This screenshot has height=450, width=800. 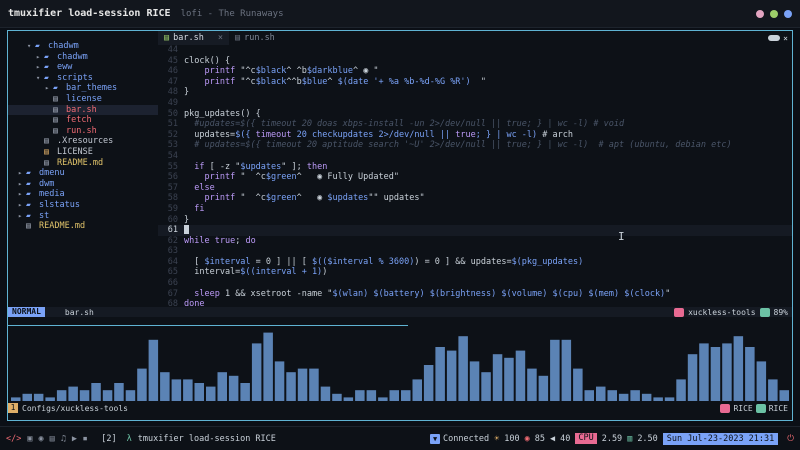 I want to click on tree-item: ▤ .Xresources, so click(x=83, y=141).